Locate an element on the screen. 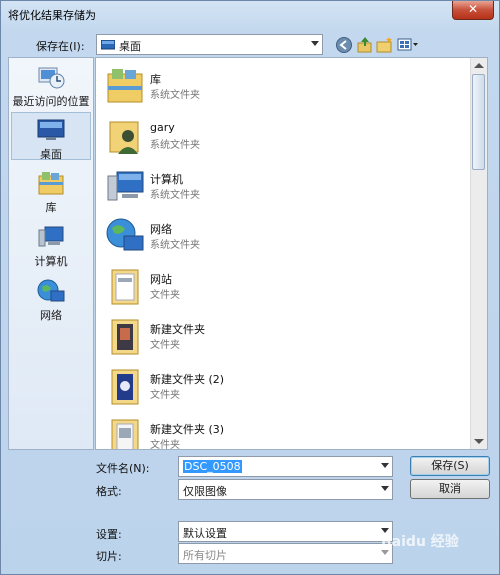 The width and height of the screenshot is (500, 575). file-name: 计算机 is located at coordinates (166, 179).